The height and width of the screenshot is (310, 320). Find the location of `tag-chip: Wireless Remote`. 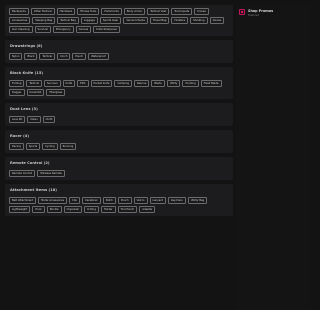

tag-chip: Wireless Remote is located at coordinates (51, 173).